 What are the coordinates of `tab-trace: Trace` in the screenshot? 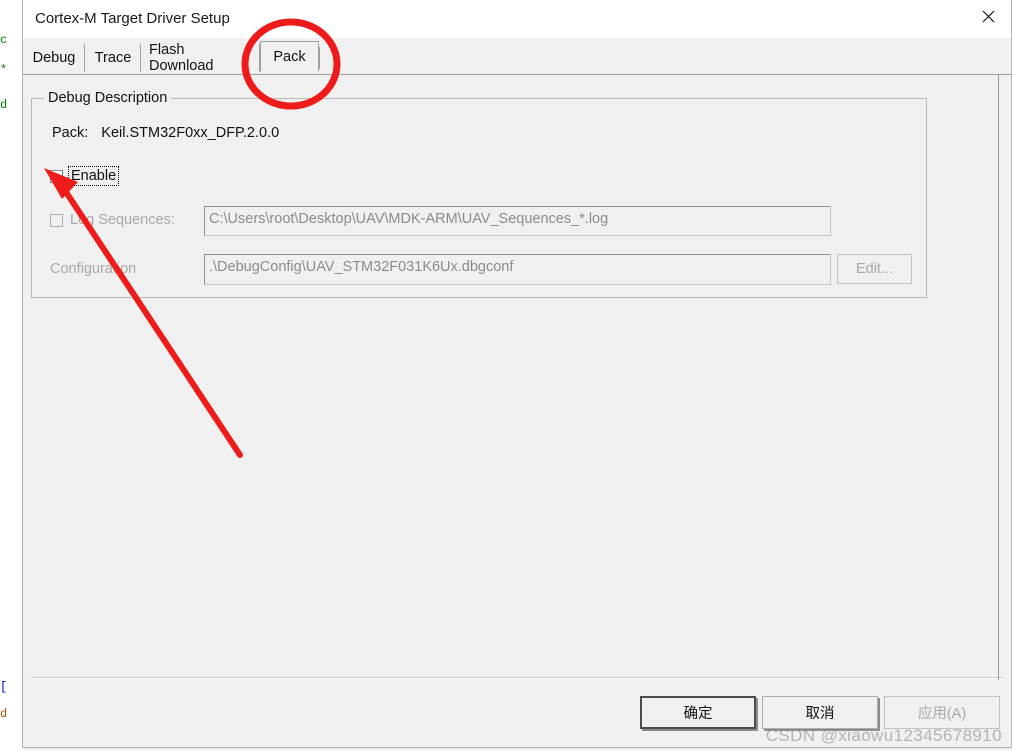 It's located at (113, 58).